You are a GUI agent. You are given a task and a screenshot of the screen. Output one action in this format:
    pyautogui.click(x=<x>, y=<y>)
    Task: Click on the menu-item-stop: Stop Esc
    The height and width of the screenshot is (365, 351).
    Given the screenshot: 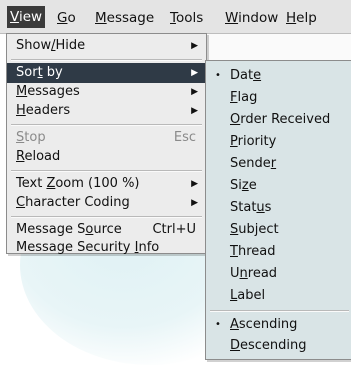 What is the action you would take?
    pyautogui.click(x=106, y=138)
    